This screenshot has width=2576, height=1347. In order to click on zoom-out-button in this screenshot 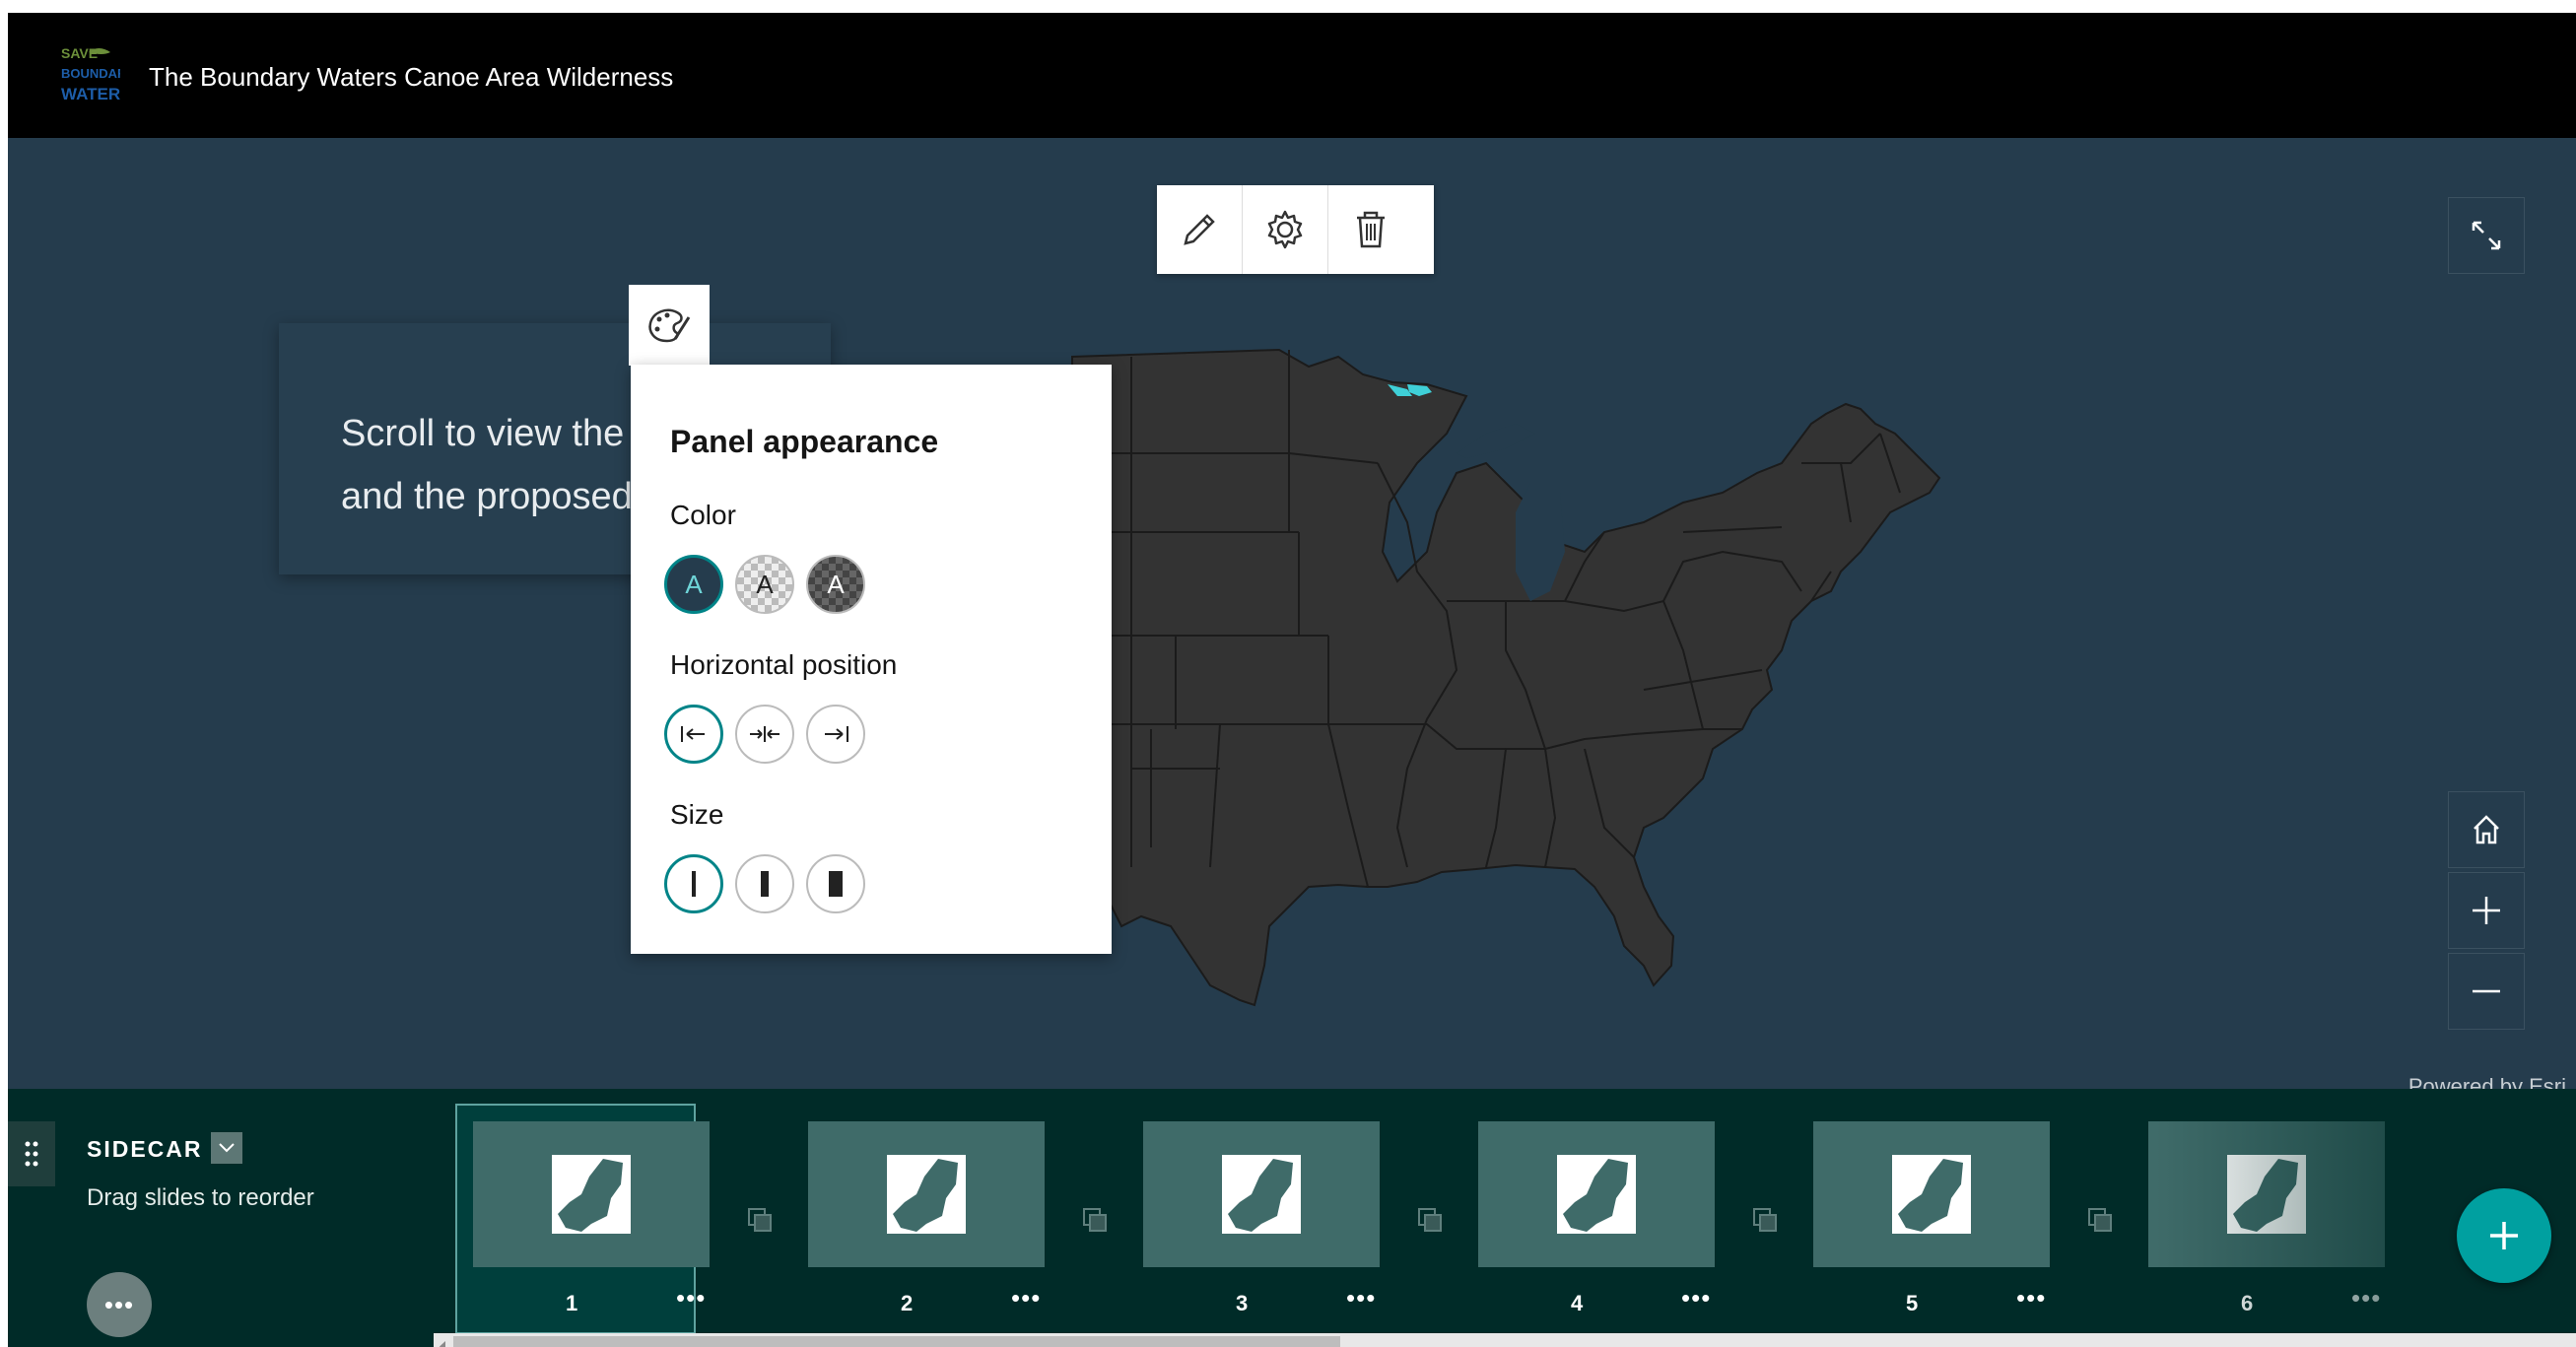, I will do `click(2486, 991)`.